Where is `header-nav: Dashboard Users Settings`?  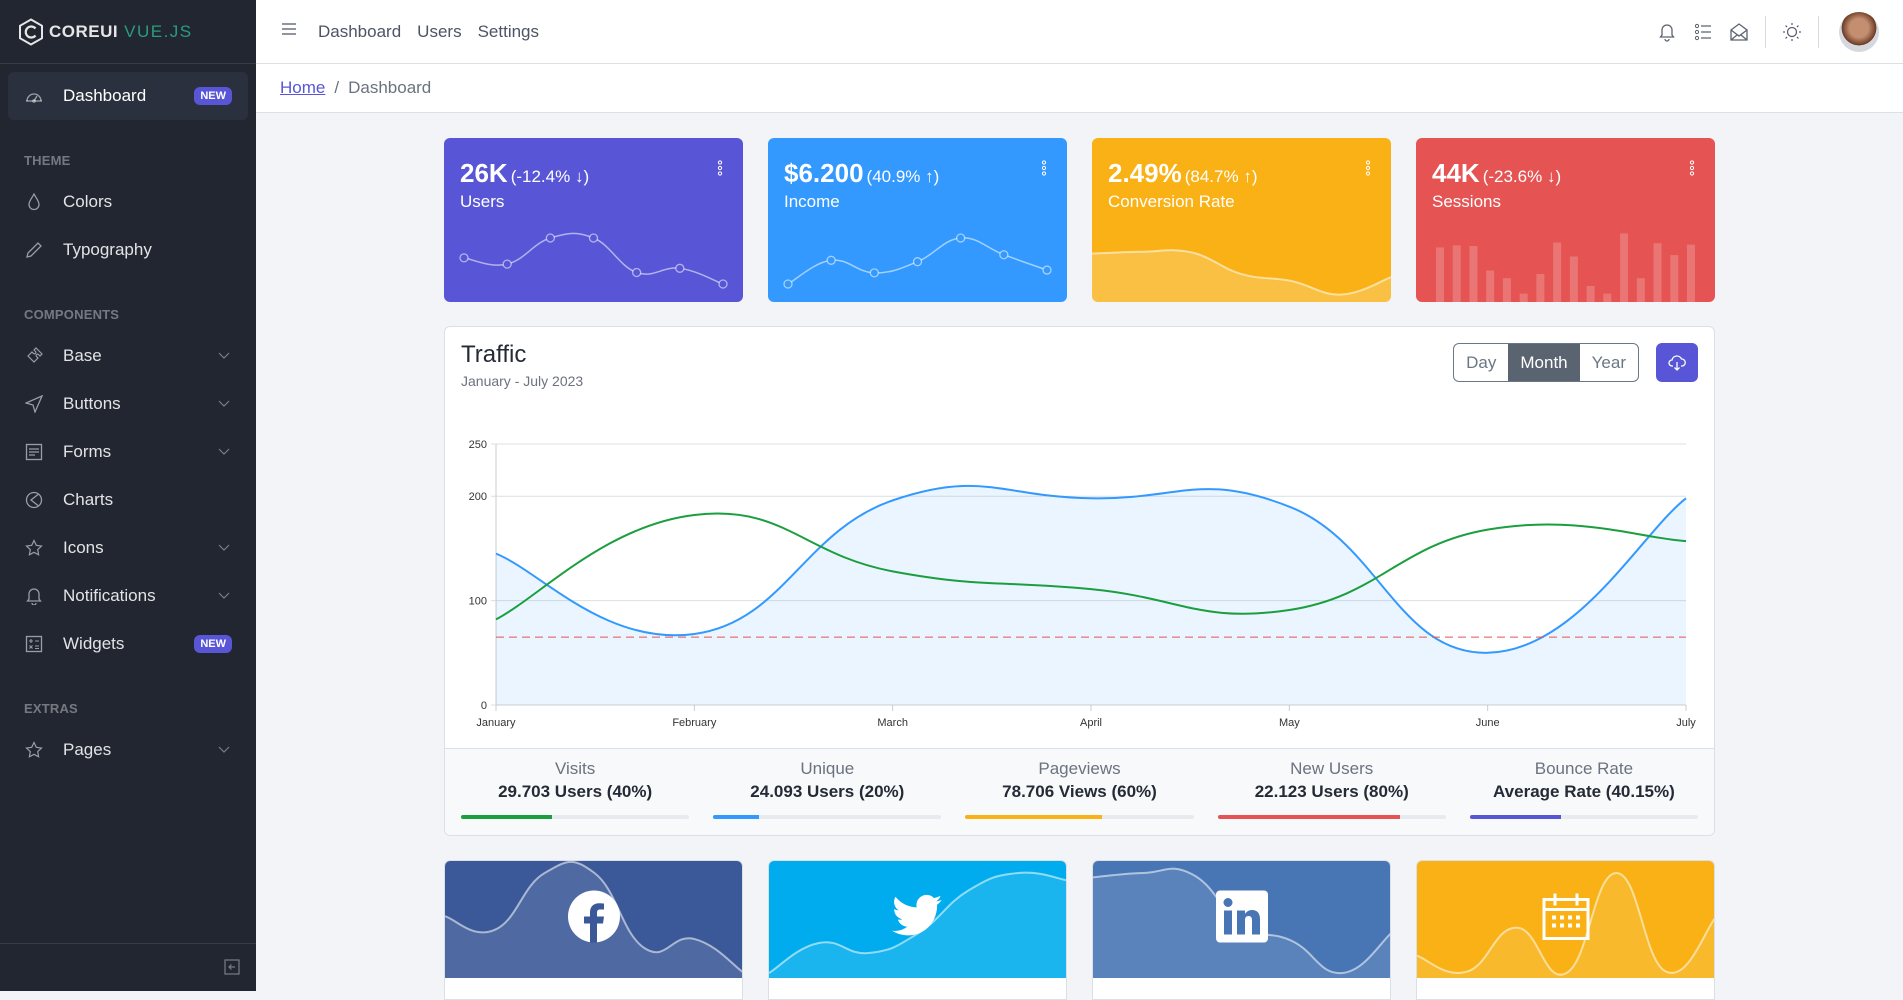 header-nav: Dashboard Users Settings is located at coordinates (428, 32).